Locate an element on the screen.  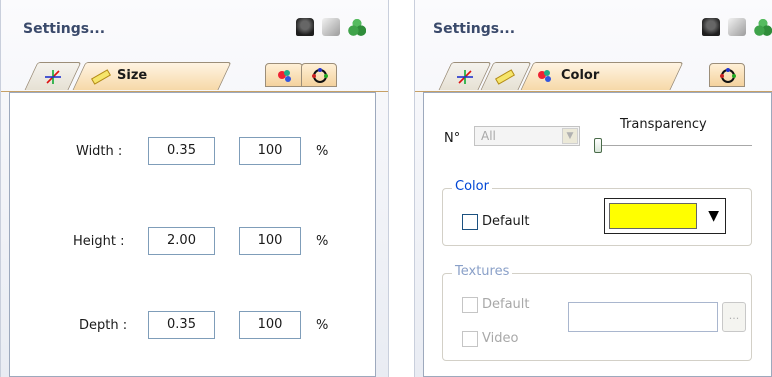
number-select-value: All is located at coordinates (488, 136).